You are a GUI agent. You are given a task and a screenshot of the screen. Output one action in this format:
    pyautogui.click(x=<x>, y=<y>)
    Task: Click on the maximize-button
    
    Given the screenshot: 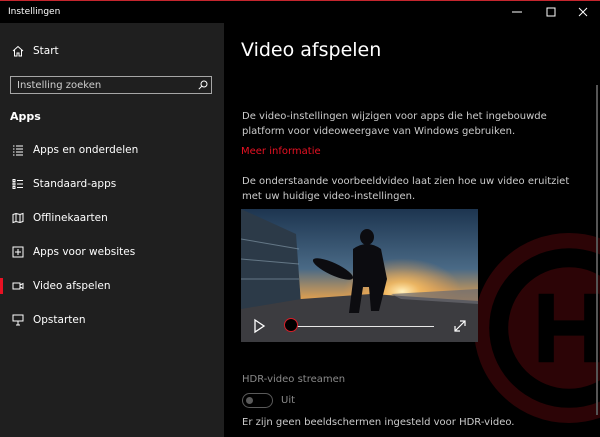 What is the action you would take?
    pyautogui.click(x=551, y=12)
    